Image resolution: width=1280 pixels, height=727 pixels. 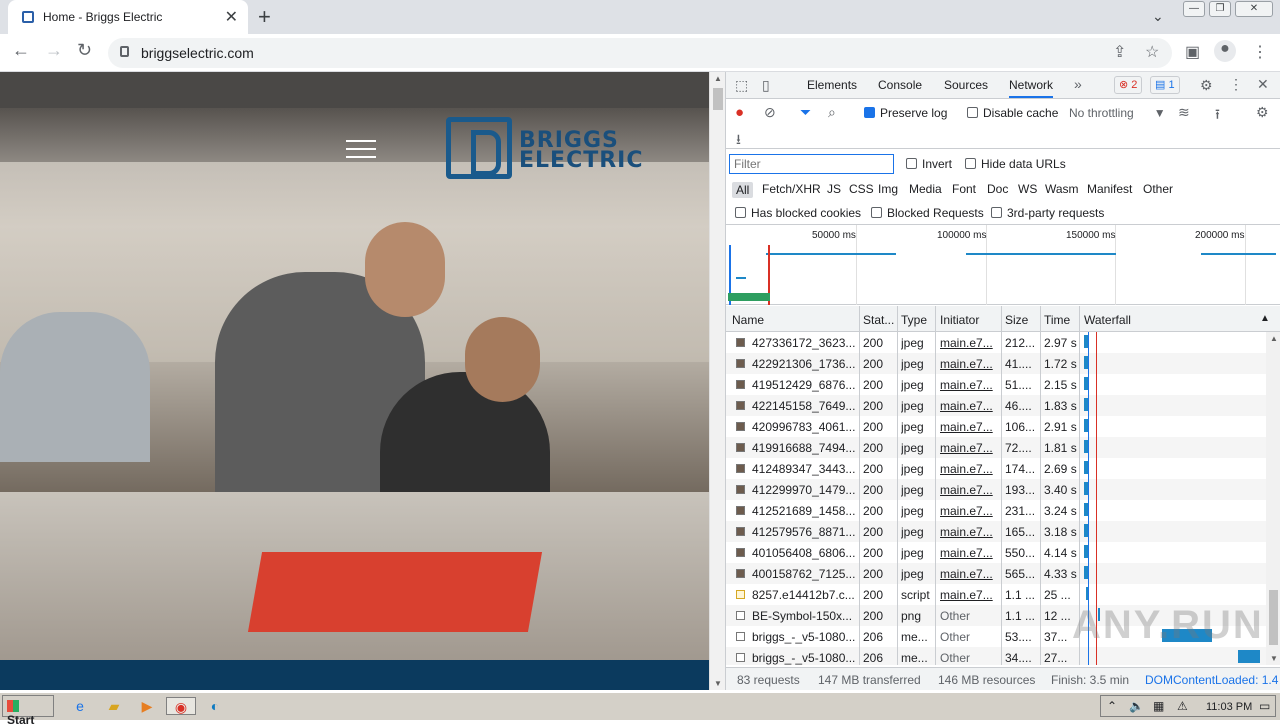 What do you see at coordinates (1184, 112) in the screenshot?
I see `network-conditions-icon: ≋` at bounding box center [1184, 112].